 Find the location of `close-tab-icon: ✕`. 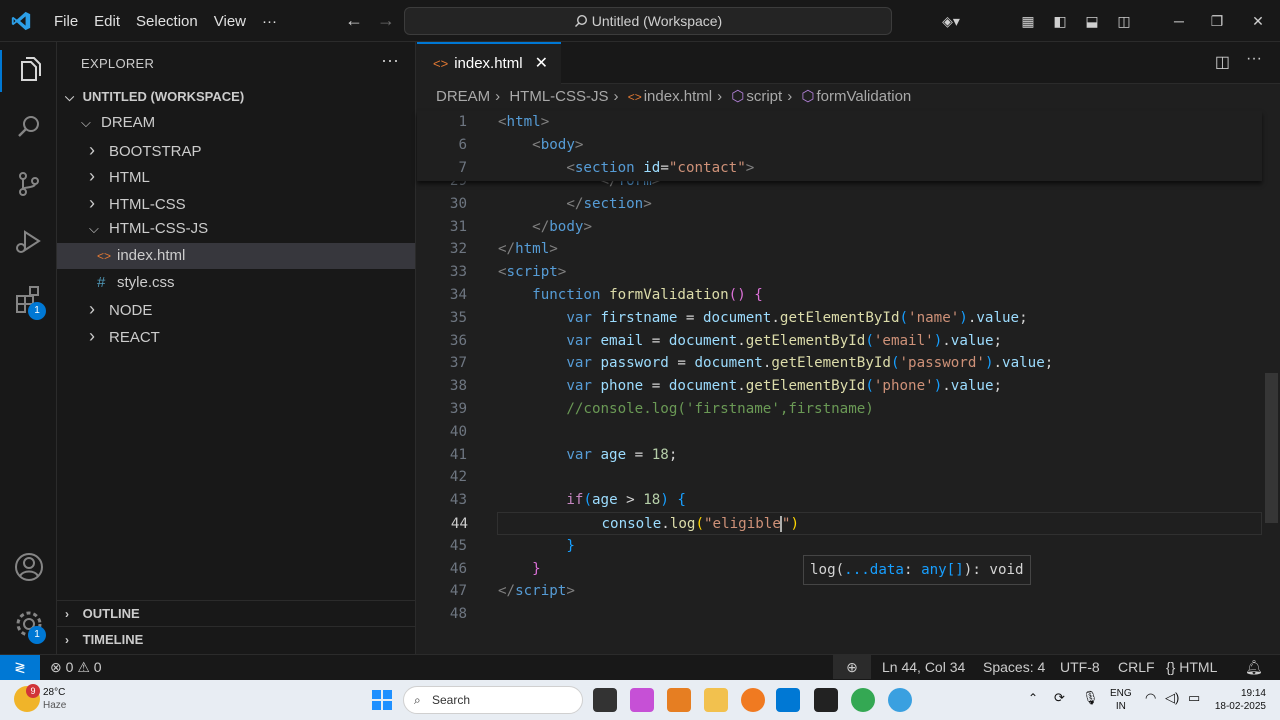

close-tab-icon: ✕ is located at coordinates (541, 63).